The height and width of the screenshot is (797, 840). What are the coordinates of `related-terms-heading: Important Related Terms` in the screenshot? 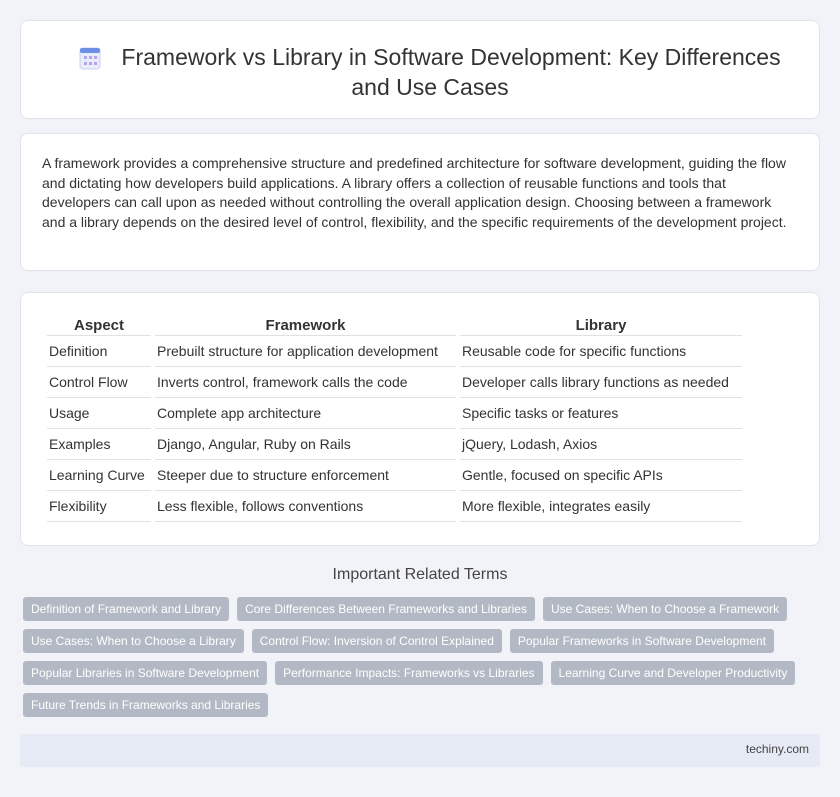 It's located at (420, 574).